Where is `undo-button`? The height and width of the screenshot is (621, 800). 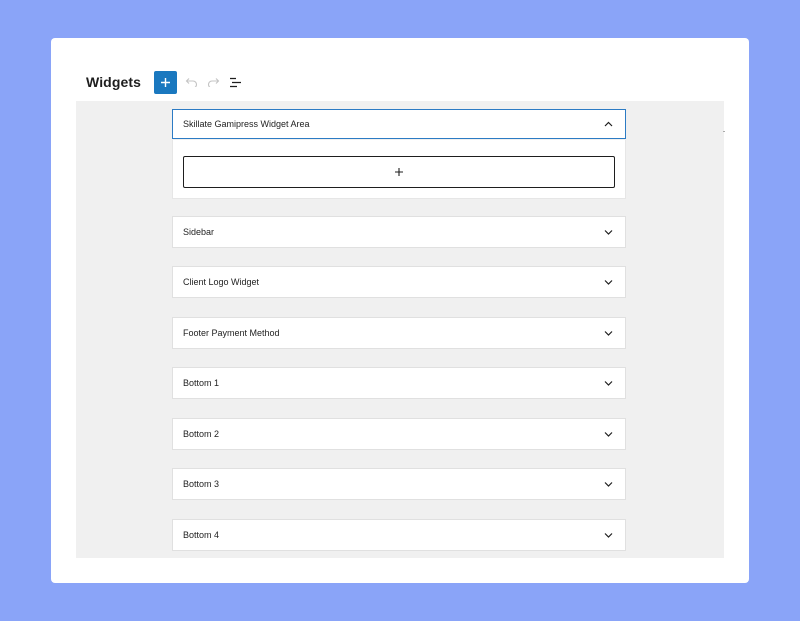
undo-button is located at coordinates (191, 82).